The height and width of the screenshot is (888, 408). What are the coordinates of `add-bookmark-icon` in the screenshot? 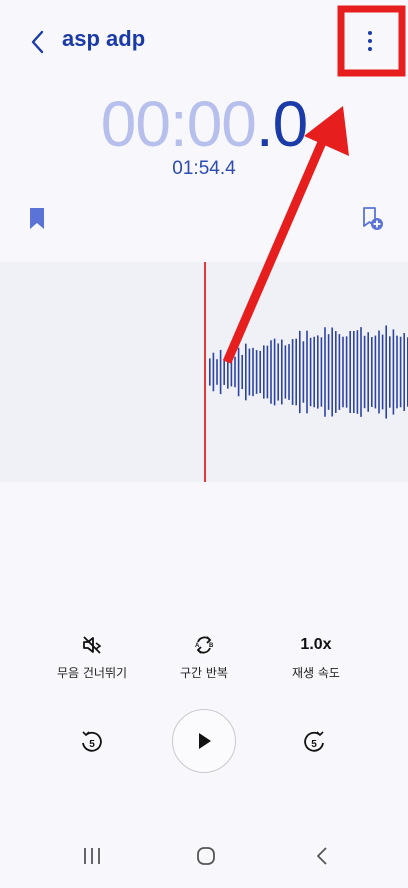 It's located at (373, 218).